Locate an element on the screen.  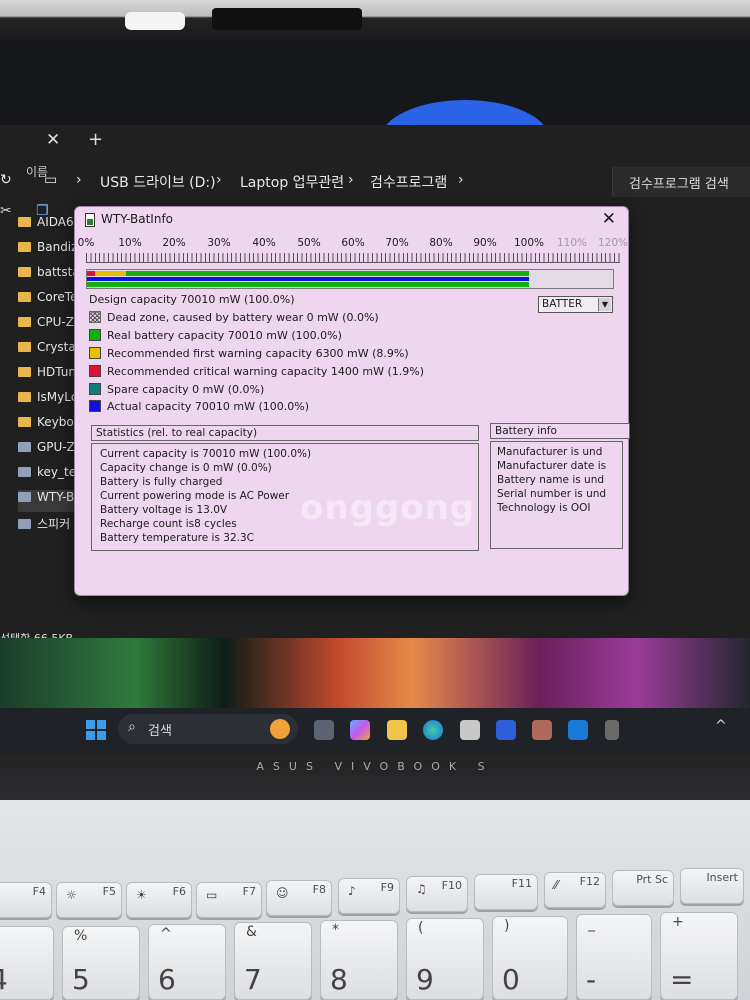
chevron-up-icon: ^ is located at coordinates (721, 726).